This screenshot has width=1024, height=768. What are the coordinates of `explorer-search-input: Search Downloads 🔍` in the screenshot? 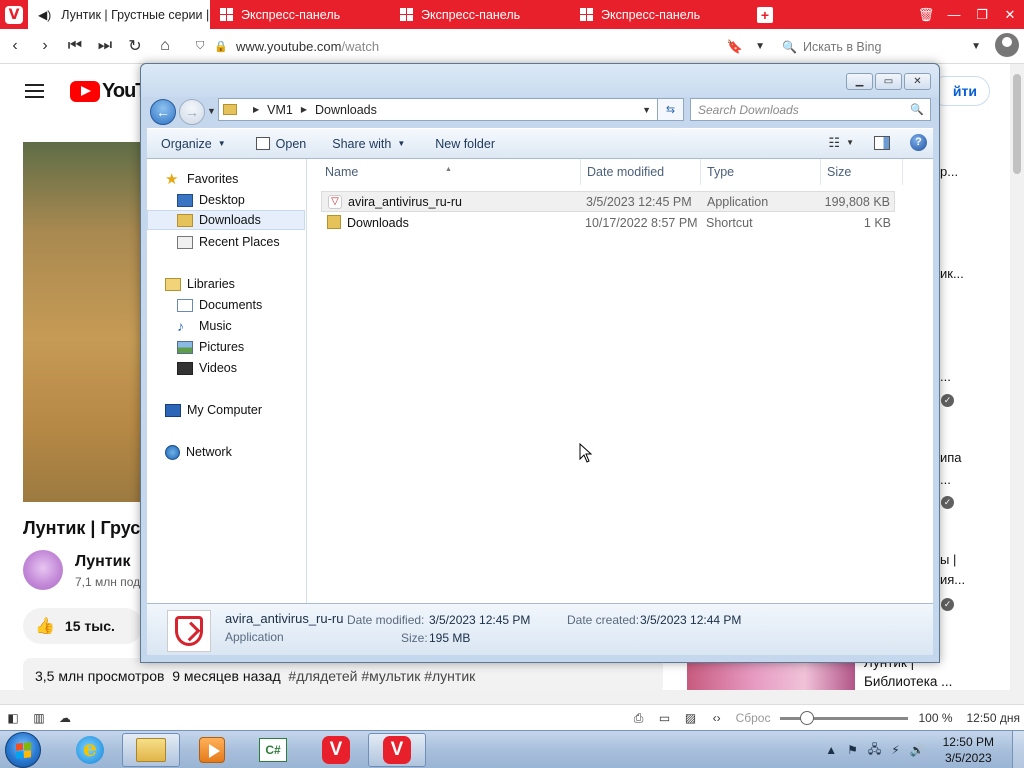 It's located at (810, 109).